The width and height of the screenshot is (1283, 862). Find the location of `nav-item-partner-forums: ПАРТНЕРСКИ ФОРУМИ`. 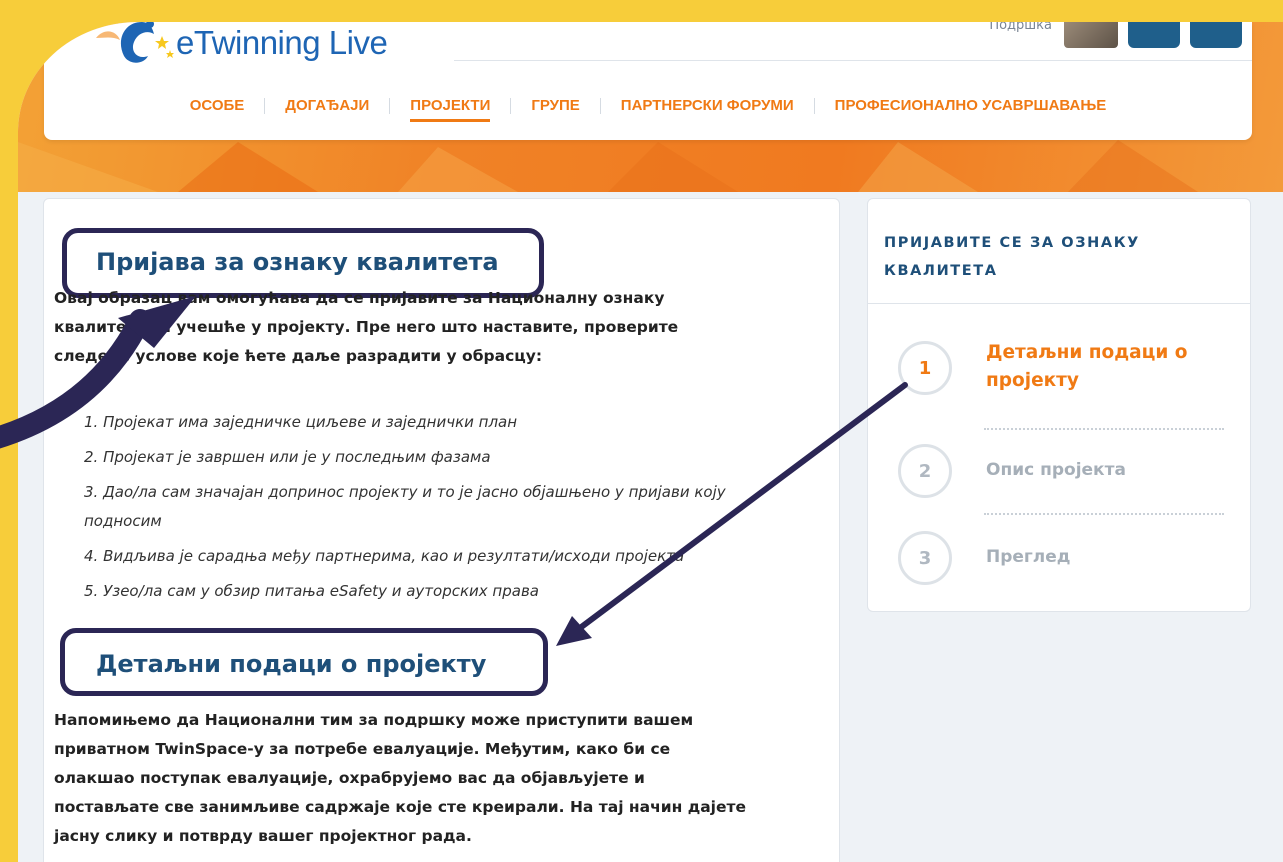

nav-item-partner-forums: ПАРТНЕРСКИ ФОРУМИ is located at coordinates (707, 106).